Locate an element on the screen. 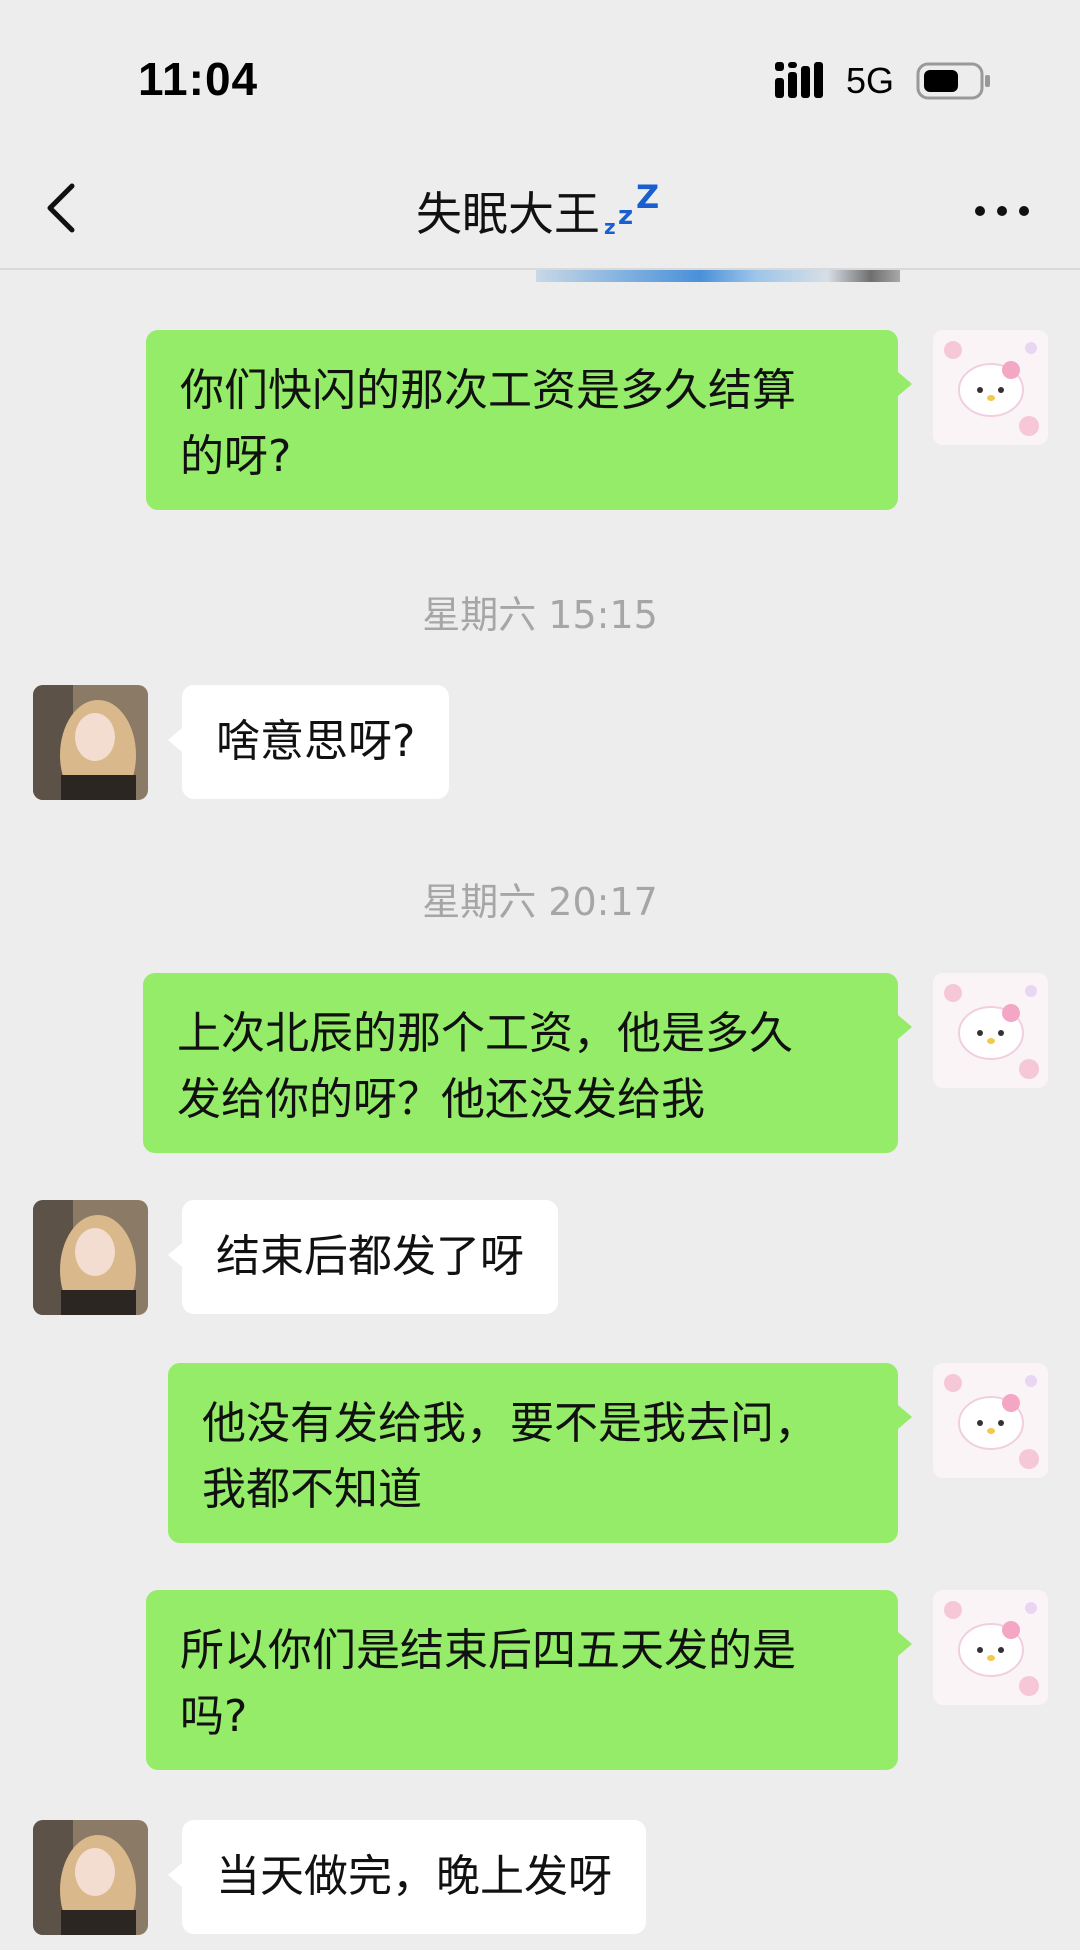 The width and height of the screenshot is (1080, 1950). message-bubble-other: 结束后都发了呀 is located at coordinates (370, 1257).